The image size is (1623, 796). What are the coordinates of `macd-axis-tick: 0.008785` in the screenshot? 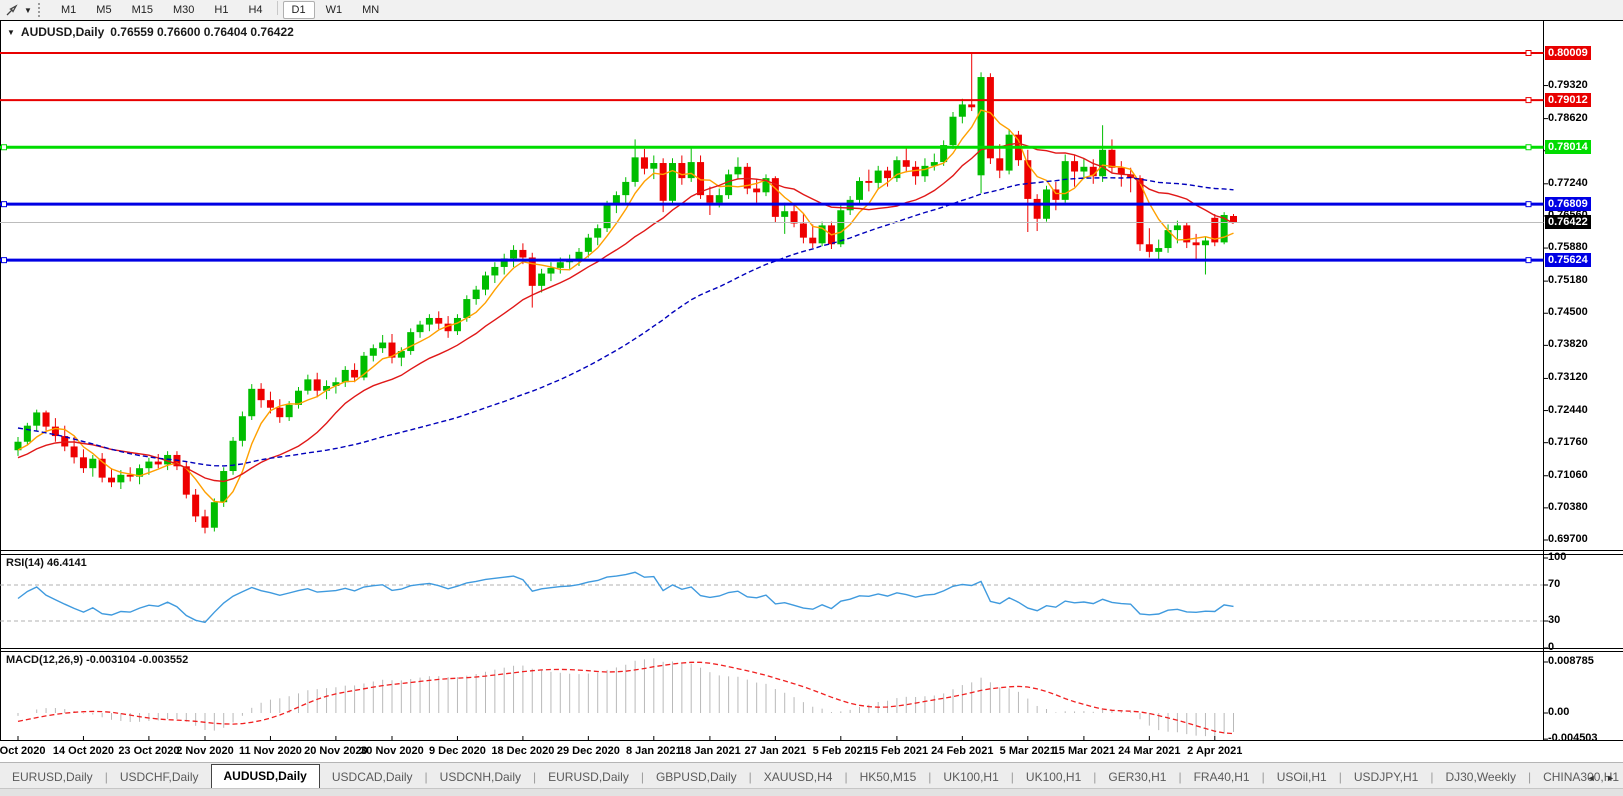 It's located at (1571, 661).